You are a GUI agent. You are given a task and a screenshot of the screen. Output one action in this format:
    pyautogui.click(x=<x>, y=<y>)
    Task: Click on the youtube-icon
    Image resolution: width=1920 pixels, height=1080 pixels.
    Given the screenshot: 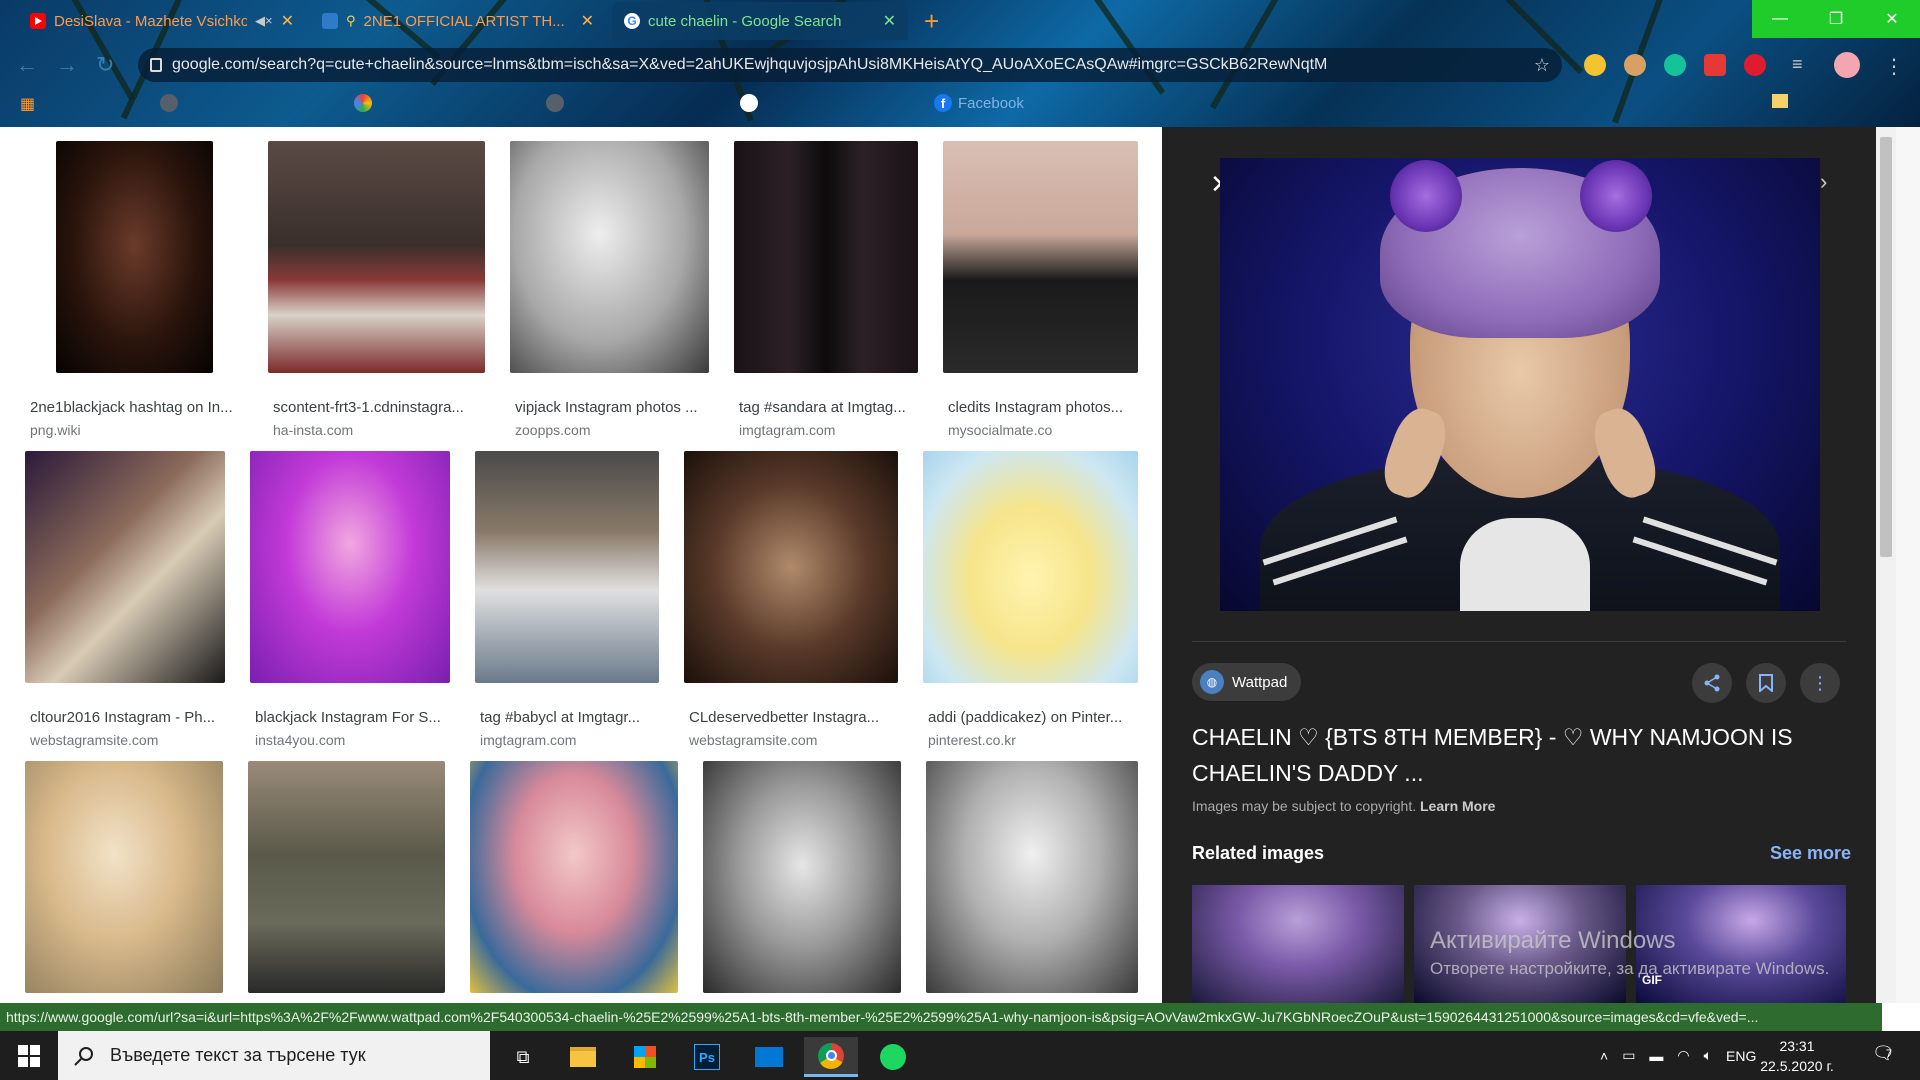 What is the action you would take?
    pyautogui.click(x=38, y=21)
    